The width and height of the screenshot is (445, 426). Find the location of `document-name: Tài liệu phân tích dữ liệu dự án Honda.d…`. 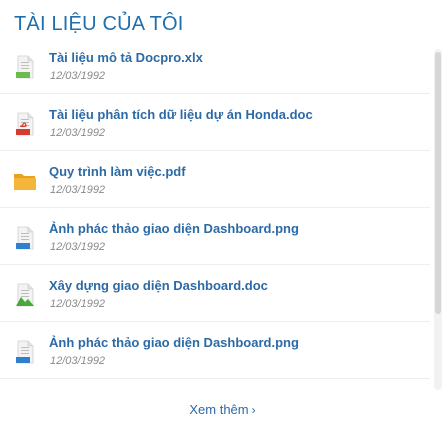

document-name: Tài liệu phân tích dữ liệu dự án Honda.d… is located at coordinates (181, 114).